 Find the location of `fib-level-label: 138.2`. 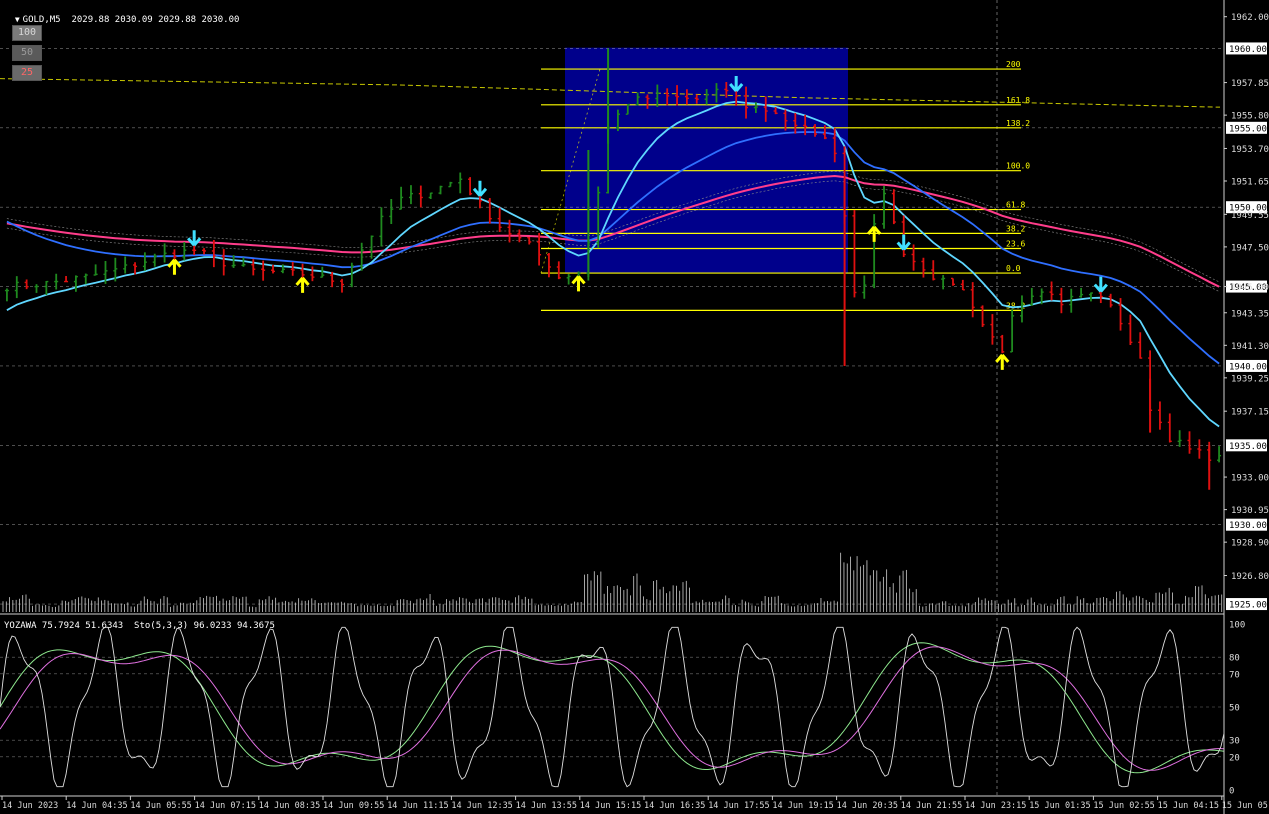

fib-level-label: 138.2 is located at coordinates (1018, 123).